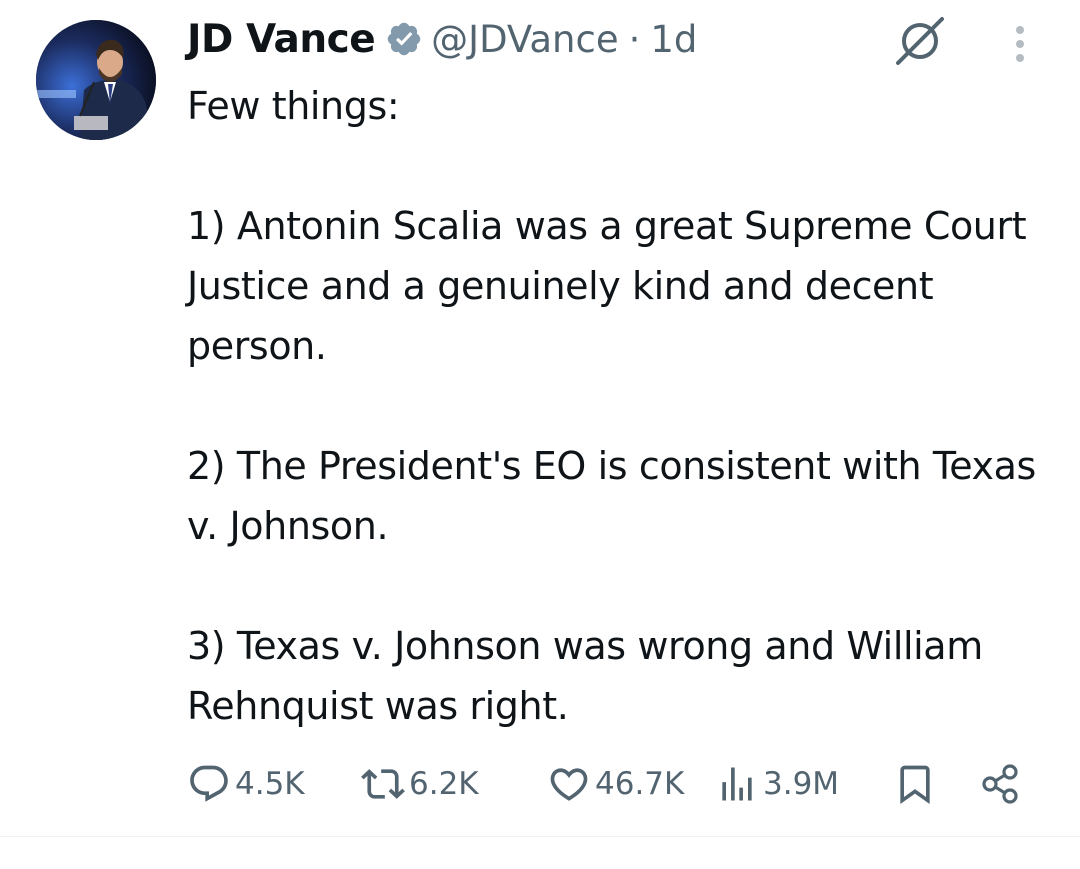 This screenshot has width=1080, height=869. I want to click on tweet-actions: 4.5K 6.2K 46.7K 3.9M, so click(612, 784).